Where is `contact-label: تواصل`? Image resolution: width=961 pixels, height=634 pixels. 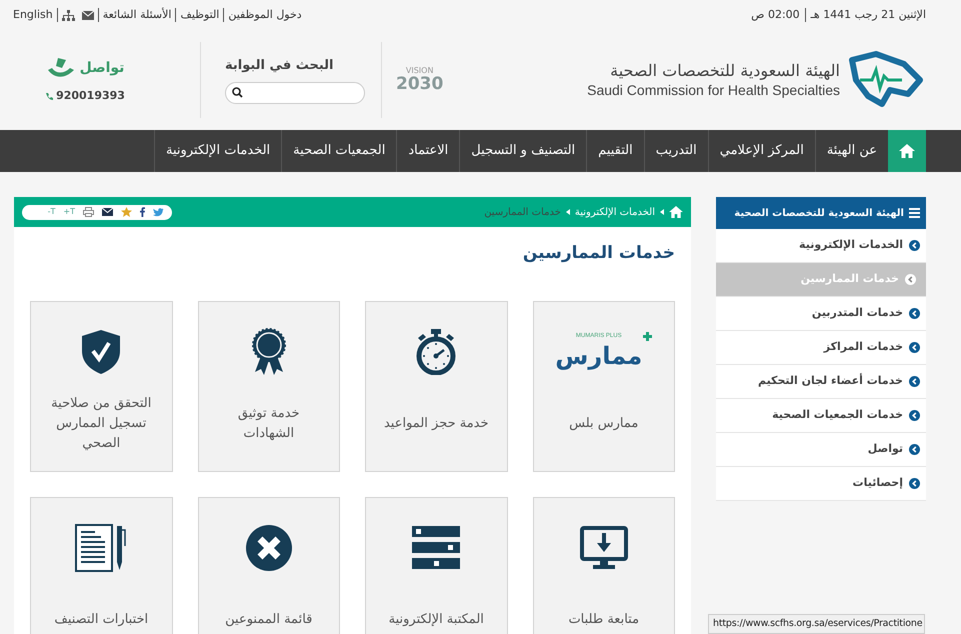
contact-label: تواصل is located at coordinates (102, 68).